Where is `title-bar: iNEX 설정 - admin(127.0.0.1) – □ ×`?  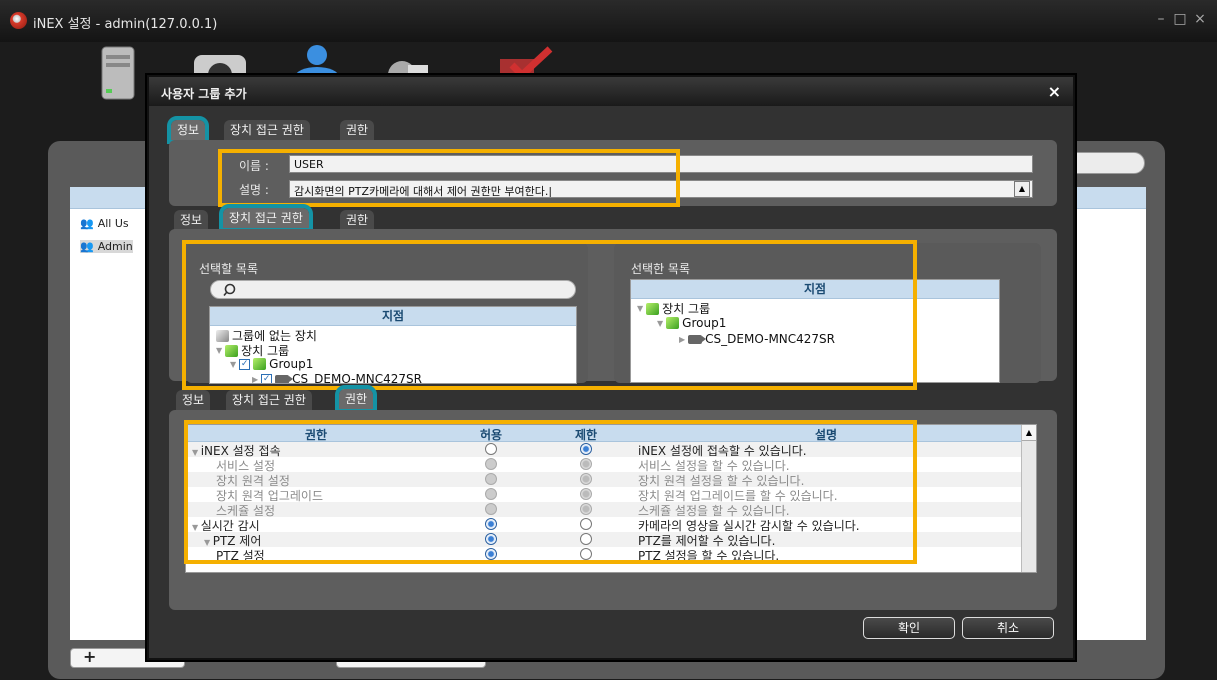
title-bar: iNEX 설정 - admin(127.0.0.1) – □ × is located at coordinates (608, 21).